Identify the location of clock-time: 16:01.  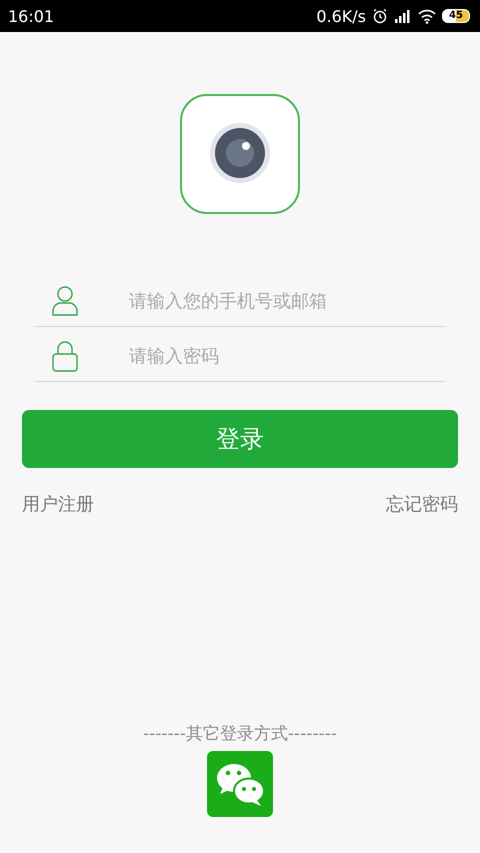
(31, 16).